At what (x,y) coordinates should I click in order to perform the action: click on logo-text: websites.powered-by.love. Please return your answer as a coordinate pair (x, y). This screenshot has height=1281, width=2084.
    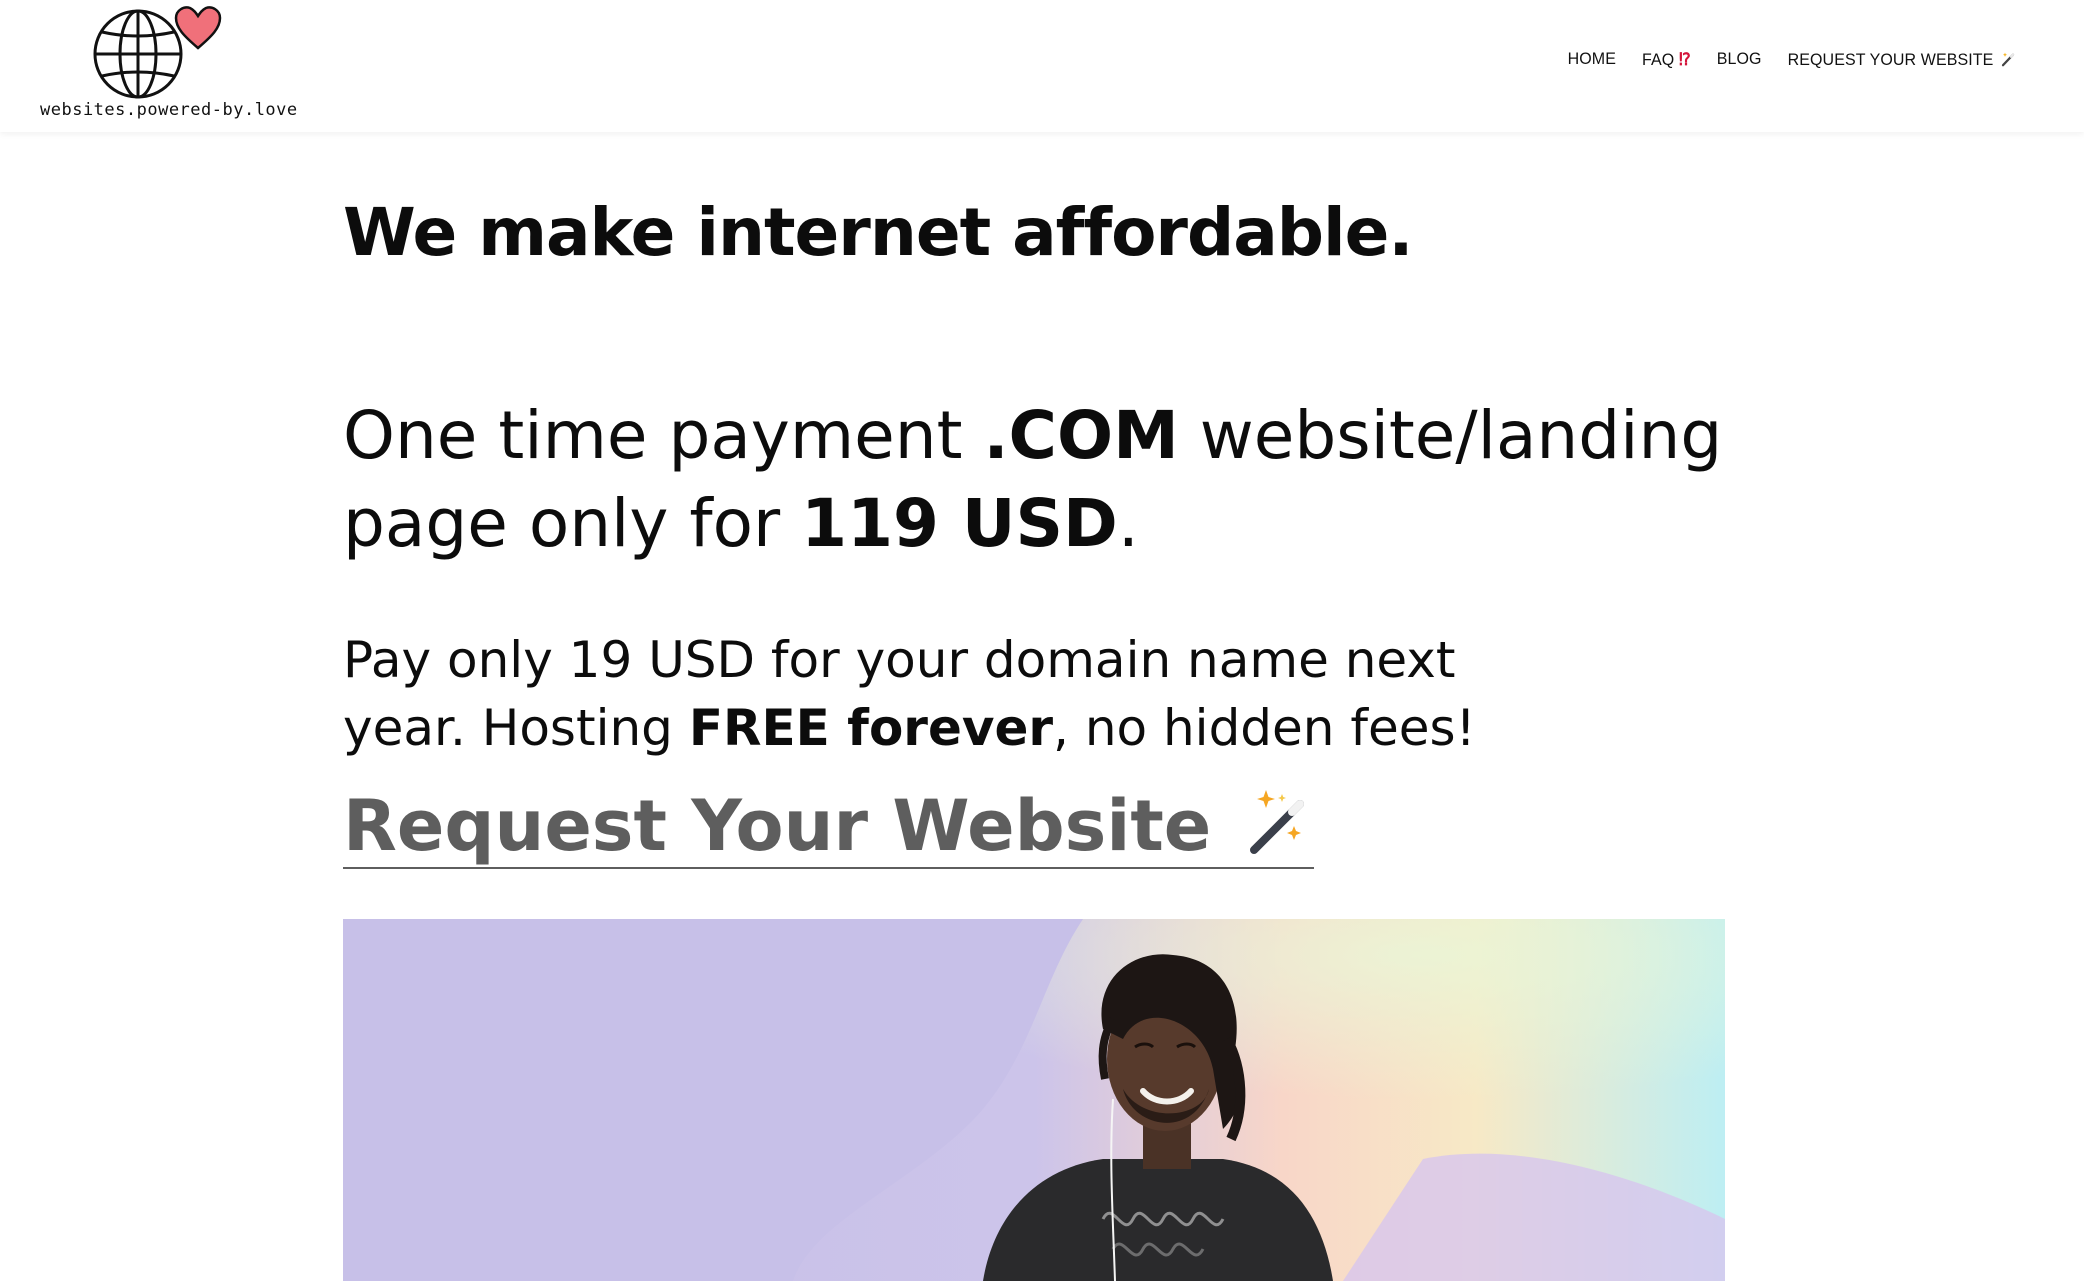
    Looking at the image, I should click on (169, 110).